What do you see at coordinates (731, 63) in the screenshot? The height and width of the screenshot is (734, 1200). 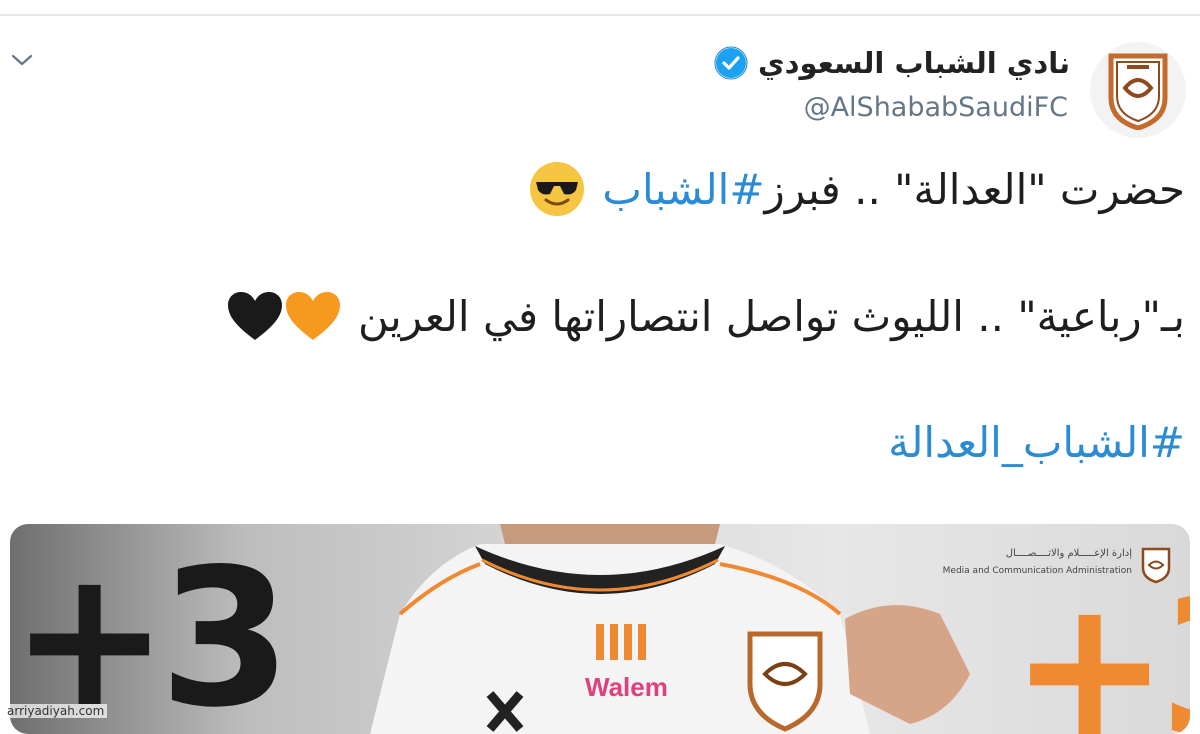 I see `verified-badge-icon` at bounding box center [731, 63].